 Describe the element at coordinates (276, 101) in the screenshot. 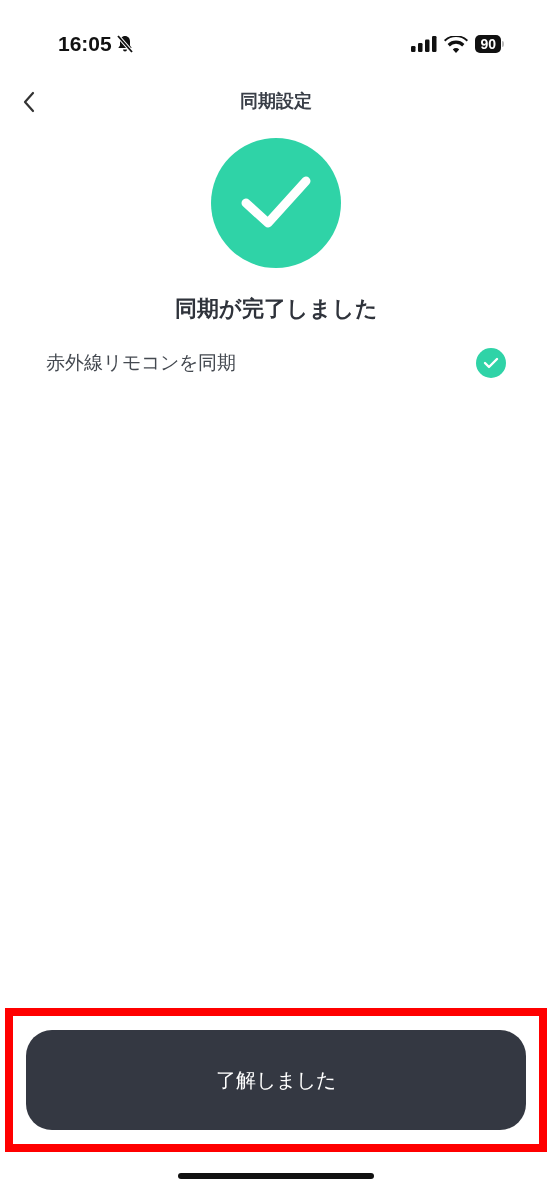

I see `screen-title: 同期設定` at that location.